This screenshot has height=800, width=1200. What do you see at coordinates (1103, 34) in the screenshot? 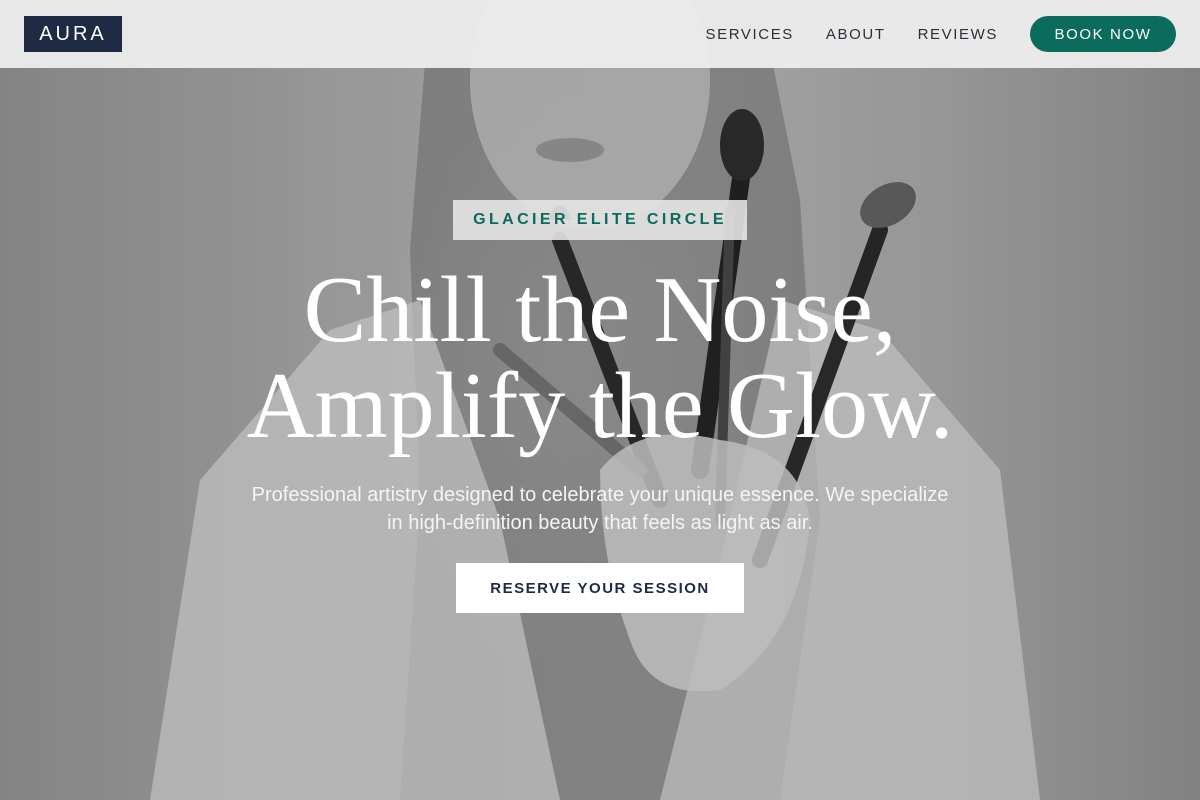
I see `book-now-button: BOOK NOW` at bounding box center [1103, 34].